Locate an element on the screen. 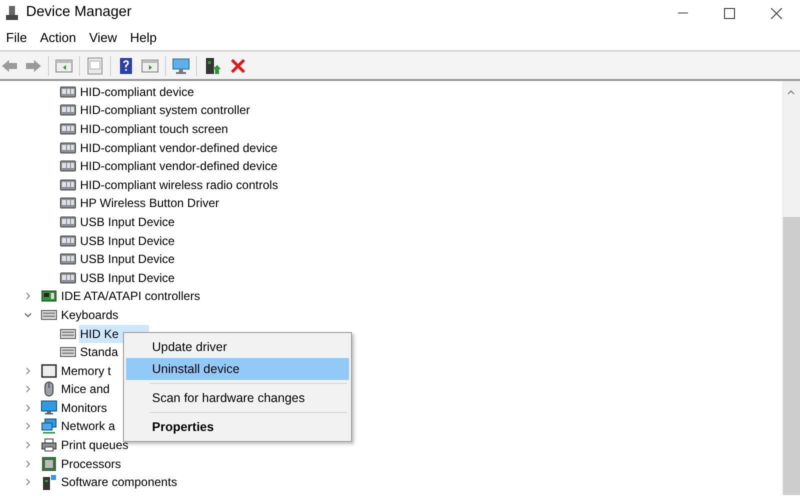 This screenshot has width=800, height=496. device-item: HID-compliant wireless radio controls is located at coordinates (179, 185).